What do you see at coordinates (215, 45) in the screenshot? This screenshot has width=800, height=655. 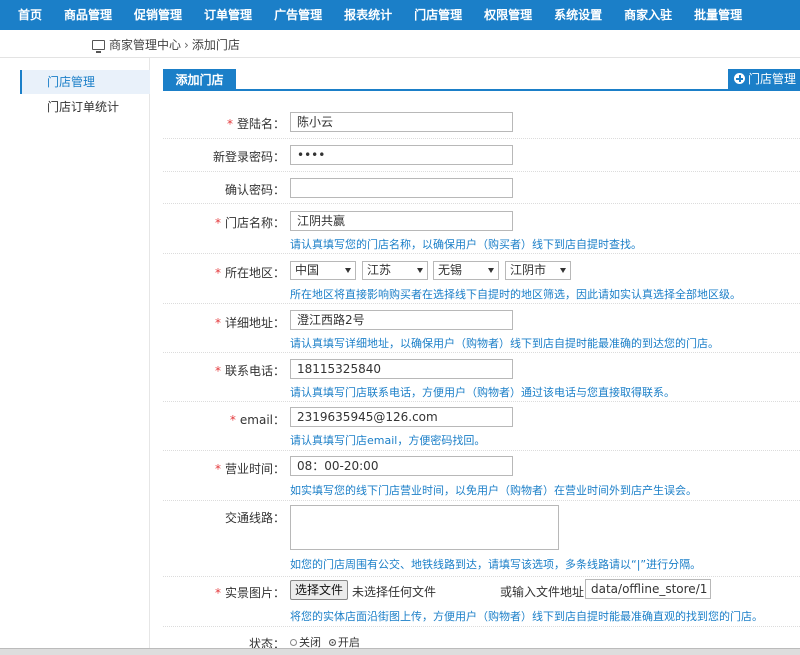 I see `breadcrumb-current: 添加门店` at bounding box center [215, 45].